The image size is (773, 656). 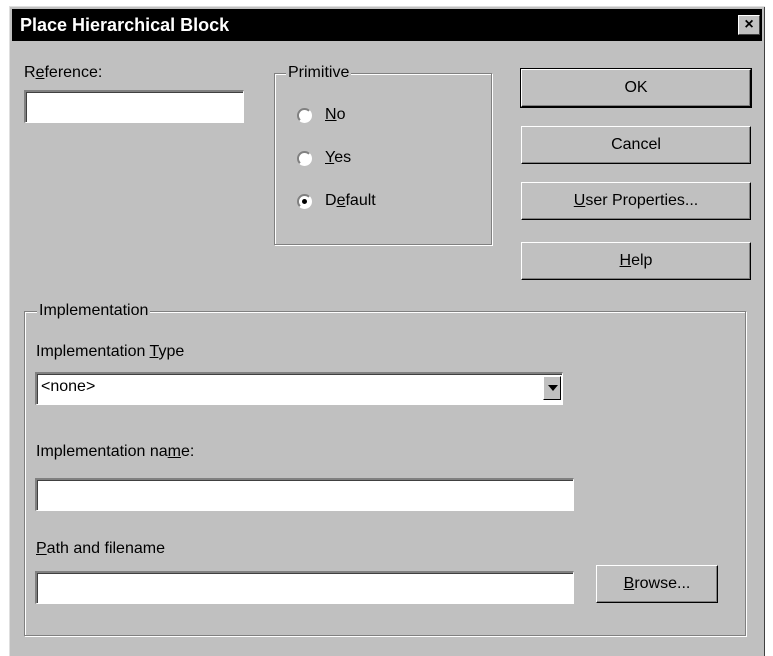 What do you see at coordinates (102, 451) in the screenshot?
I see `impl-name-pre: Implementation na` at bounding box center [102, 451].